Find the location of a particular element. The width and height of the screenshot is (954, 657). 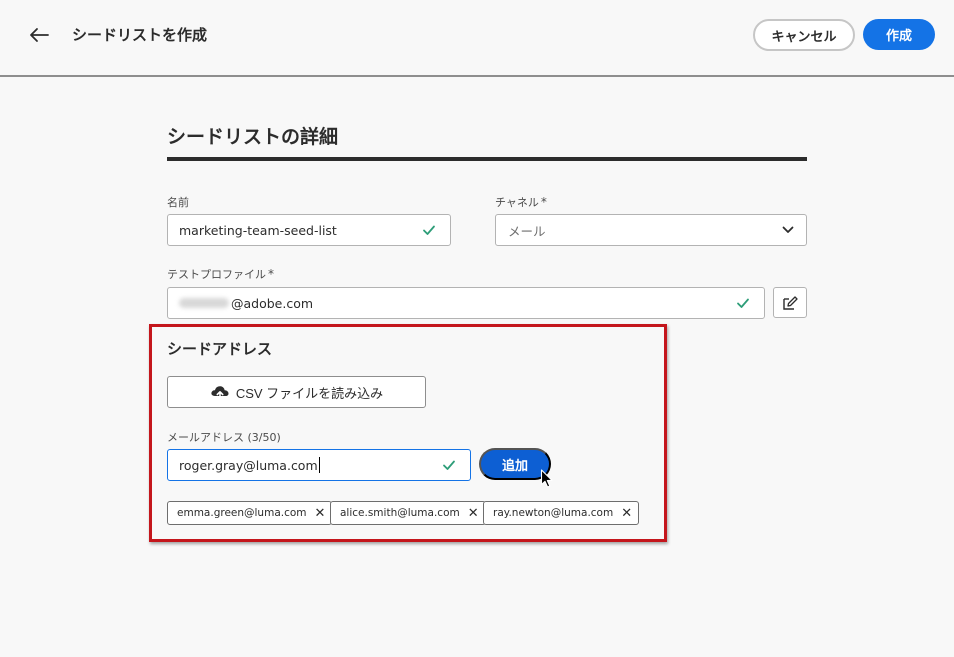

email-tag-label: alice.smith@luma.com is located at coordinates (400, 513).